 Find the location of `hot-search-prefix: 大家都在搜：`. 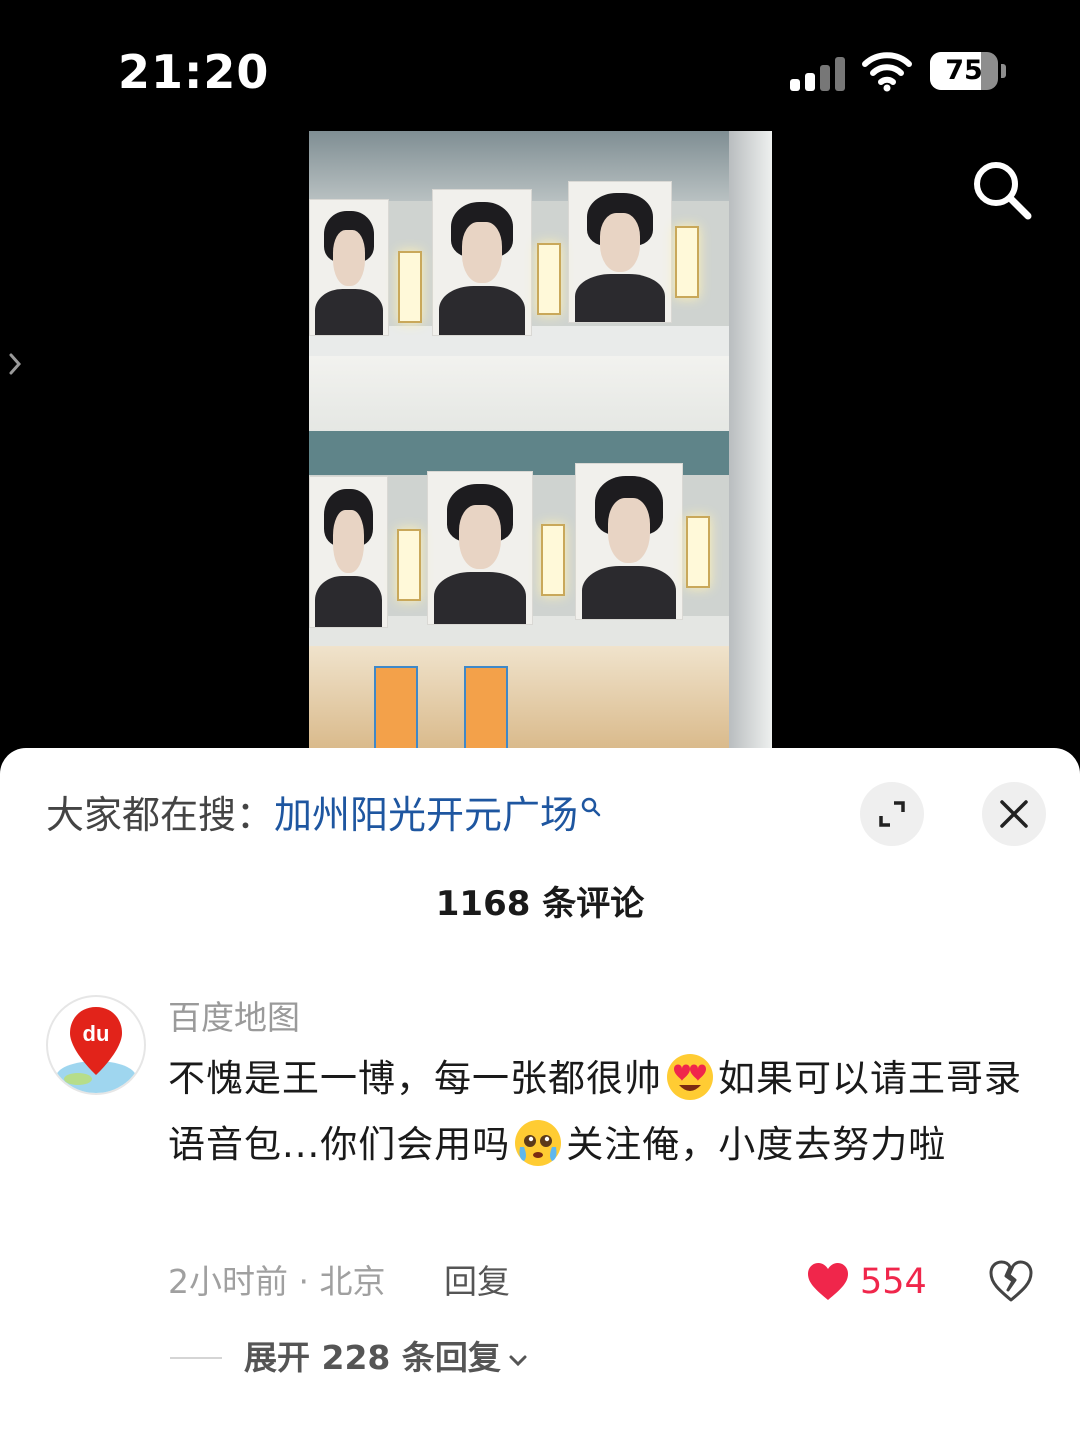

hot-search-prefix: 大家都在搜： is located at coordinates (160, 815).